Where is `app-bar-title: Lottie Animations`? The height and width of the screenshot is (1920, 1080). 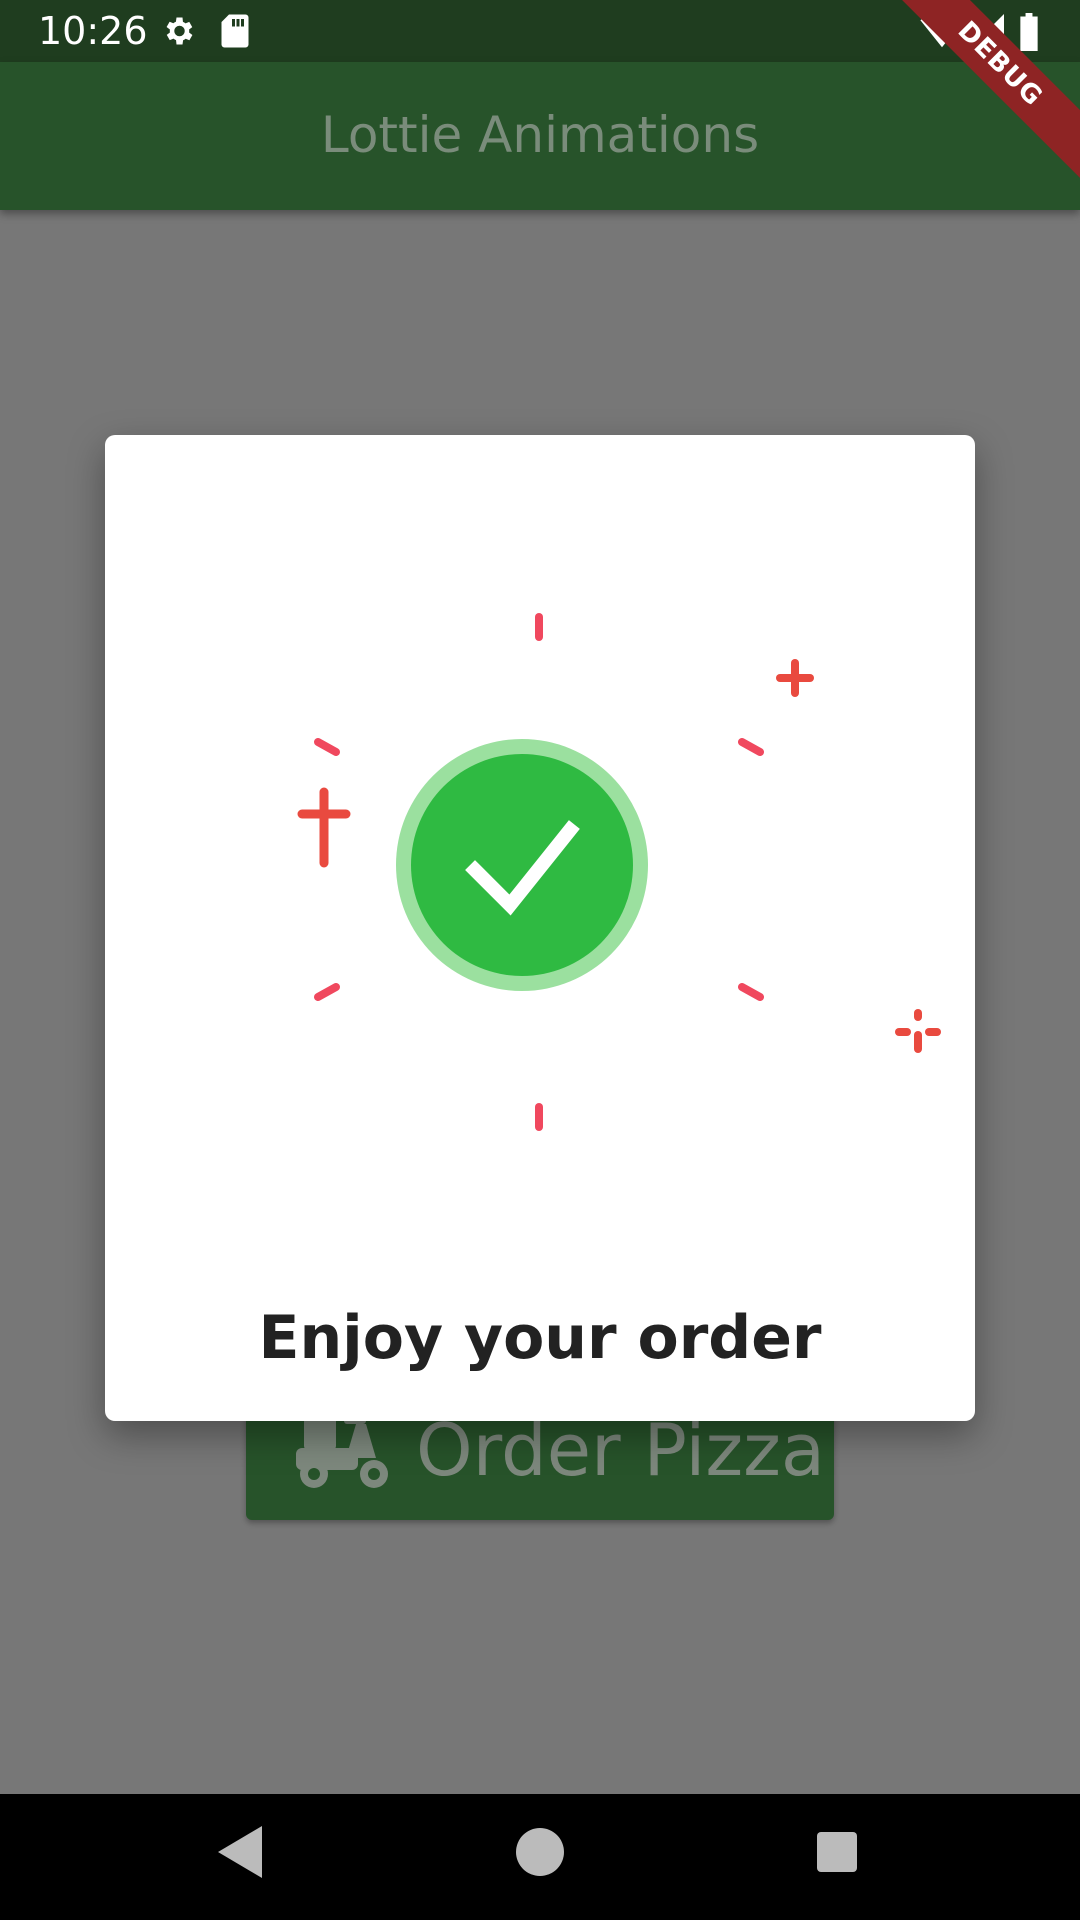
app-bar-title: Lottie Animations is located at coordinates (540, 135).